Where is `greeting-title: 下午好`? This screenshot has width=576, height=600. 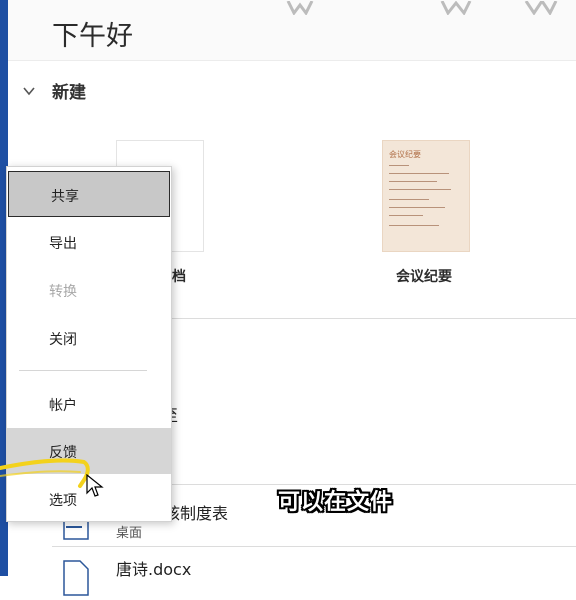 greeting-title: 下午好 is located at coordinates (92, 36).